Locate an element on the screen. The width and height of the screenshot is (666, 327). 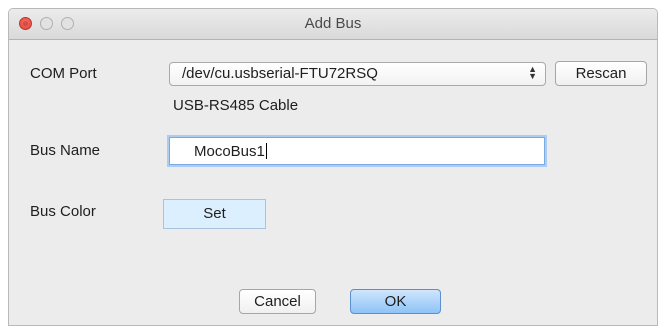
com-port-selected-value: /dev/cu.usbserial-FTU72RSQ is located at coordinates (280, 73).